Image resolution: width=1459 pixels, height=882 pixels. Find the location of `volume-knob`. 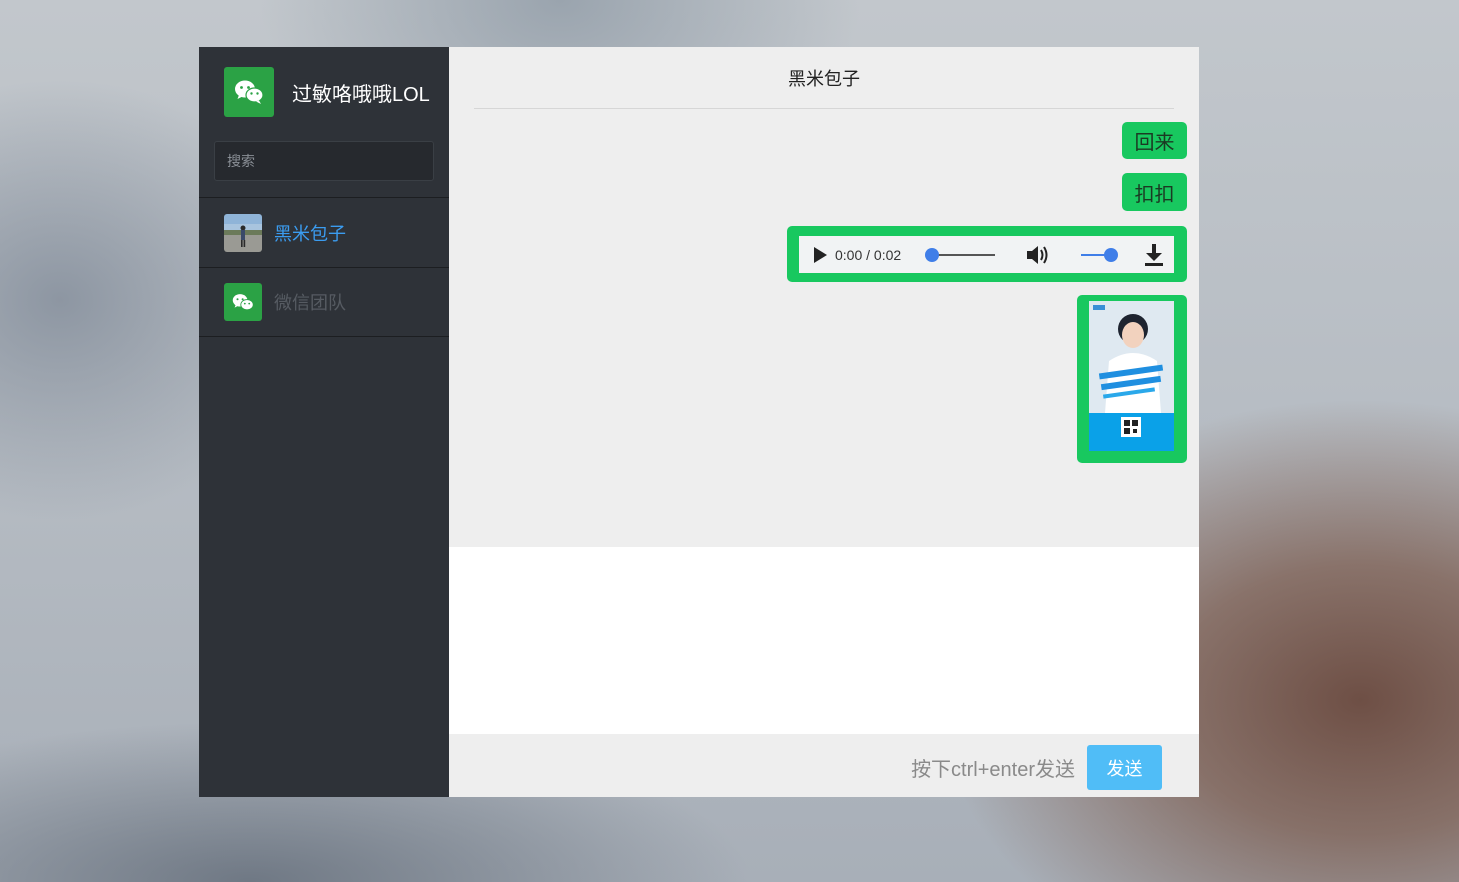

volume-knob is located at coordinates (1111, 255).